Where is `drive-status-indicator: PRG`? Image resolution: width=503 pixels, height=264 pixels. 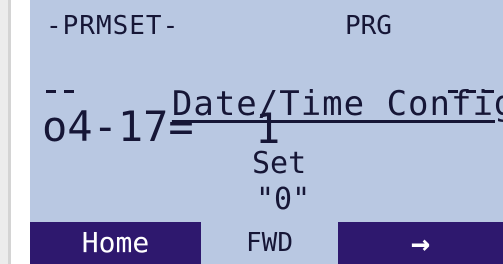
drive-status-indicator: PRG is located at coordinates (368, 26).